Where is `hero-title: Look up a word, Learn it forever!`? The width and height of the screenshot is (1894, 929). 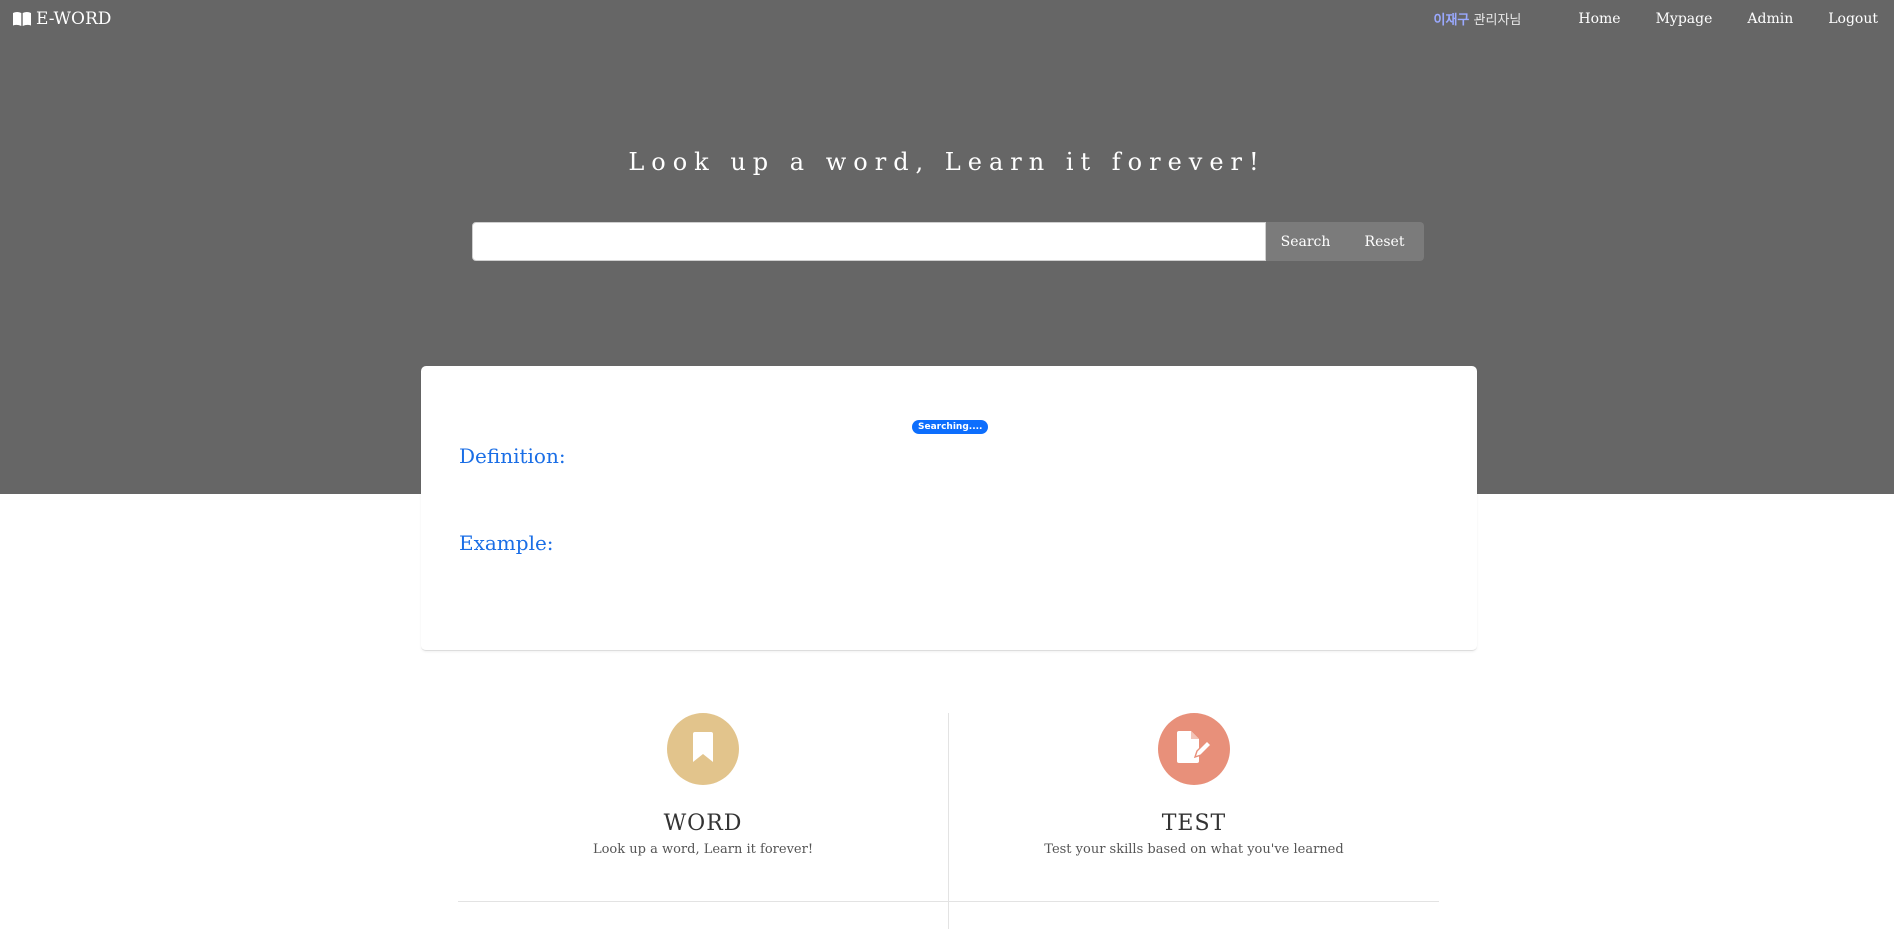 hero-title: Look up a word, Learn it forever! is located at coordinates (947, 162).